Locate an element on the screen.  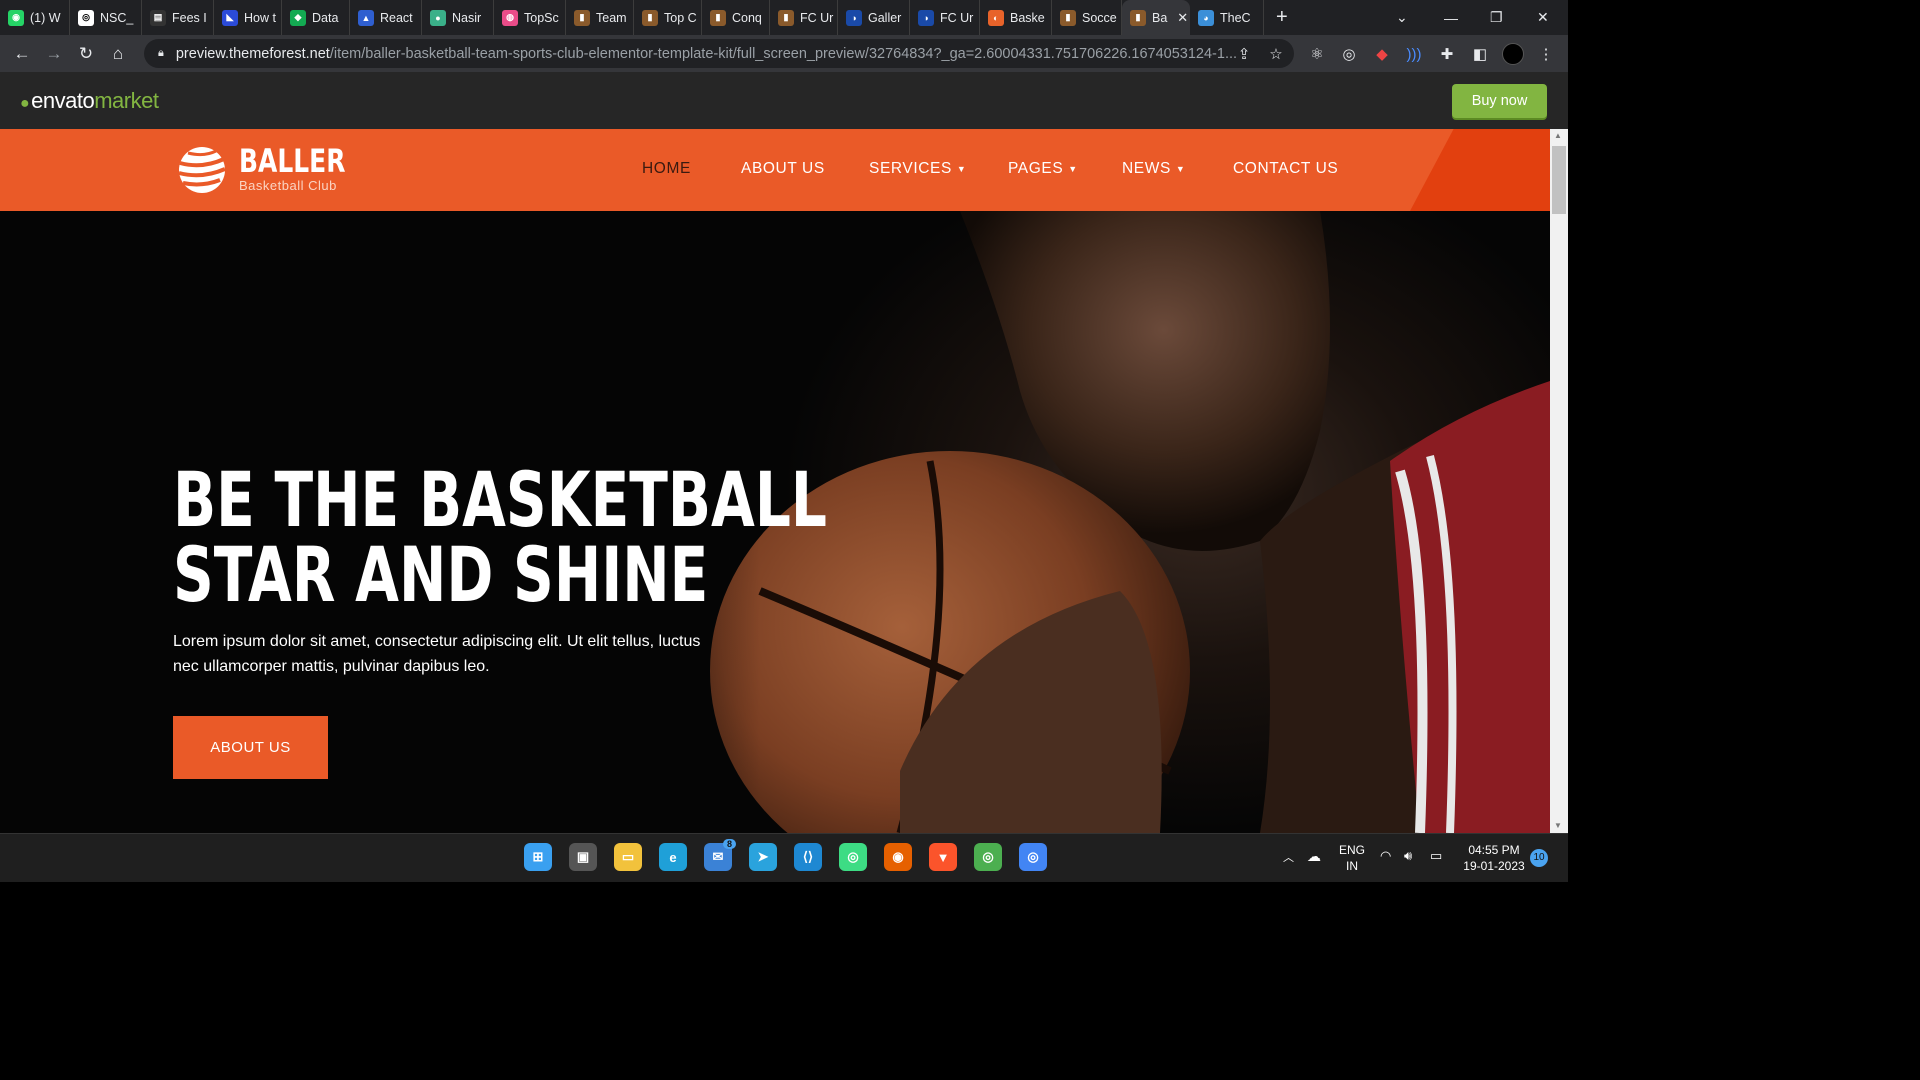
scroll-up-icon: ▲ is located at coordinates (1558, 135).